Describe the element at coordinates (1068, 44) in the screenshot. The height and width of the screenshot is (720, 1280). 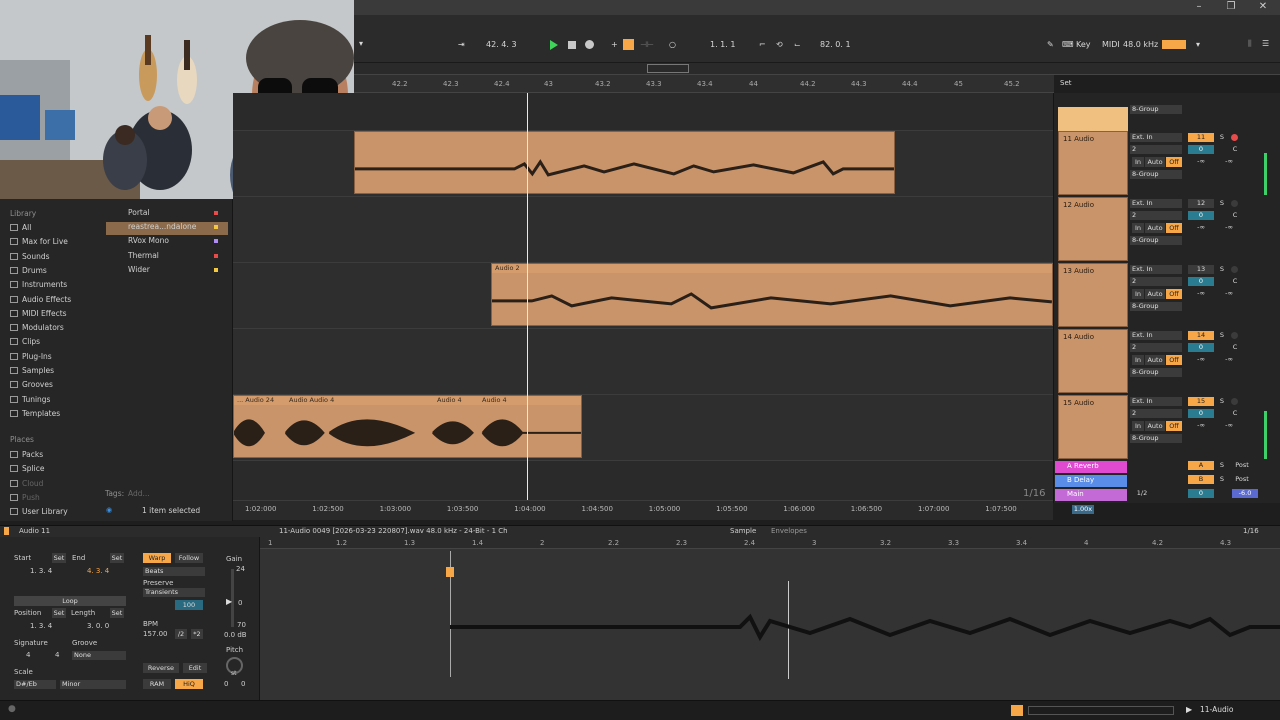
I see `keyboard-icon: ⌨` at that location.